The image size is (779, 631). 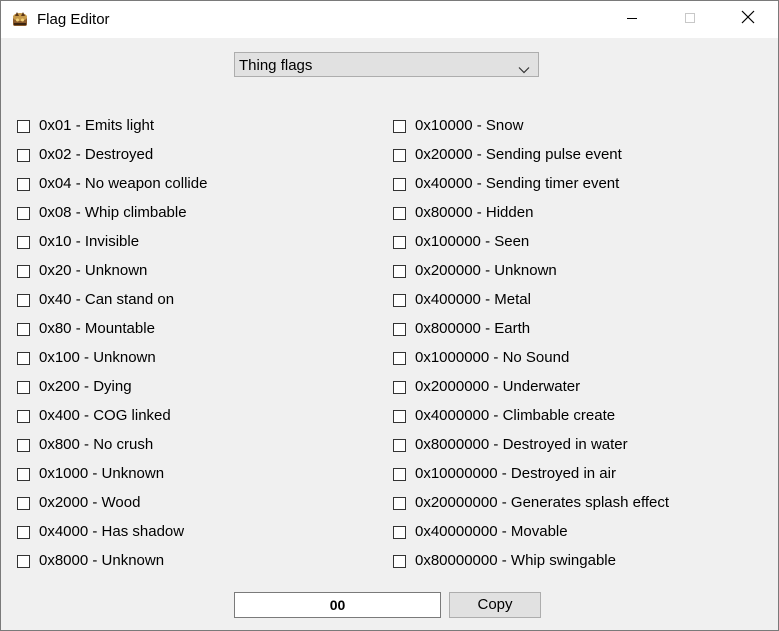 I want to click on flag-checkbox-row: 0x08 - Whip climbable, so click(x=102, y=213).